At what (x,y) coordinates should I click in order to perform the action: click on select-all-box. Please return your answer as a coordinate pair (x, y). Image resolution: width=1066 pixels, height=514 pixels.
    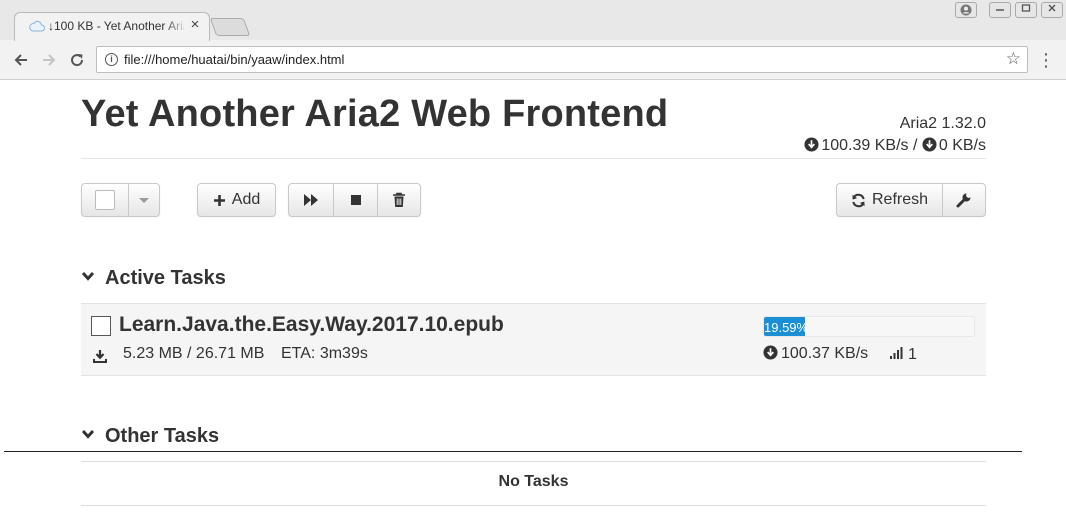
    Looking at the image, I should click on (105, 200).